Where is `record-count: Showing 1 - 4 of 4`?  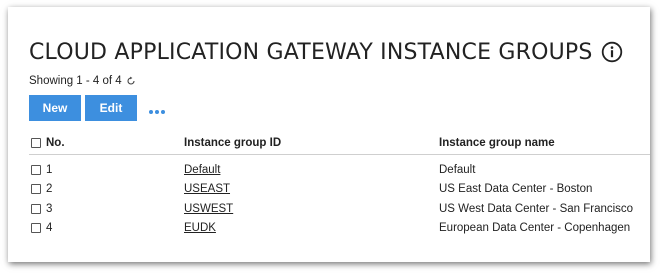 record-count: Showing 1 - 4 of 4 is located at coordinates (82, 81).